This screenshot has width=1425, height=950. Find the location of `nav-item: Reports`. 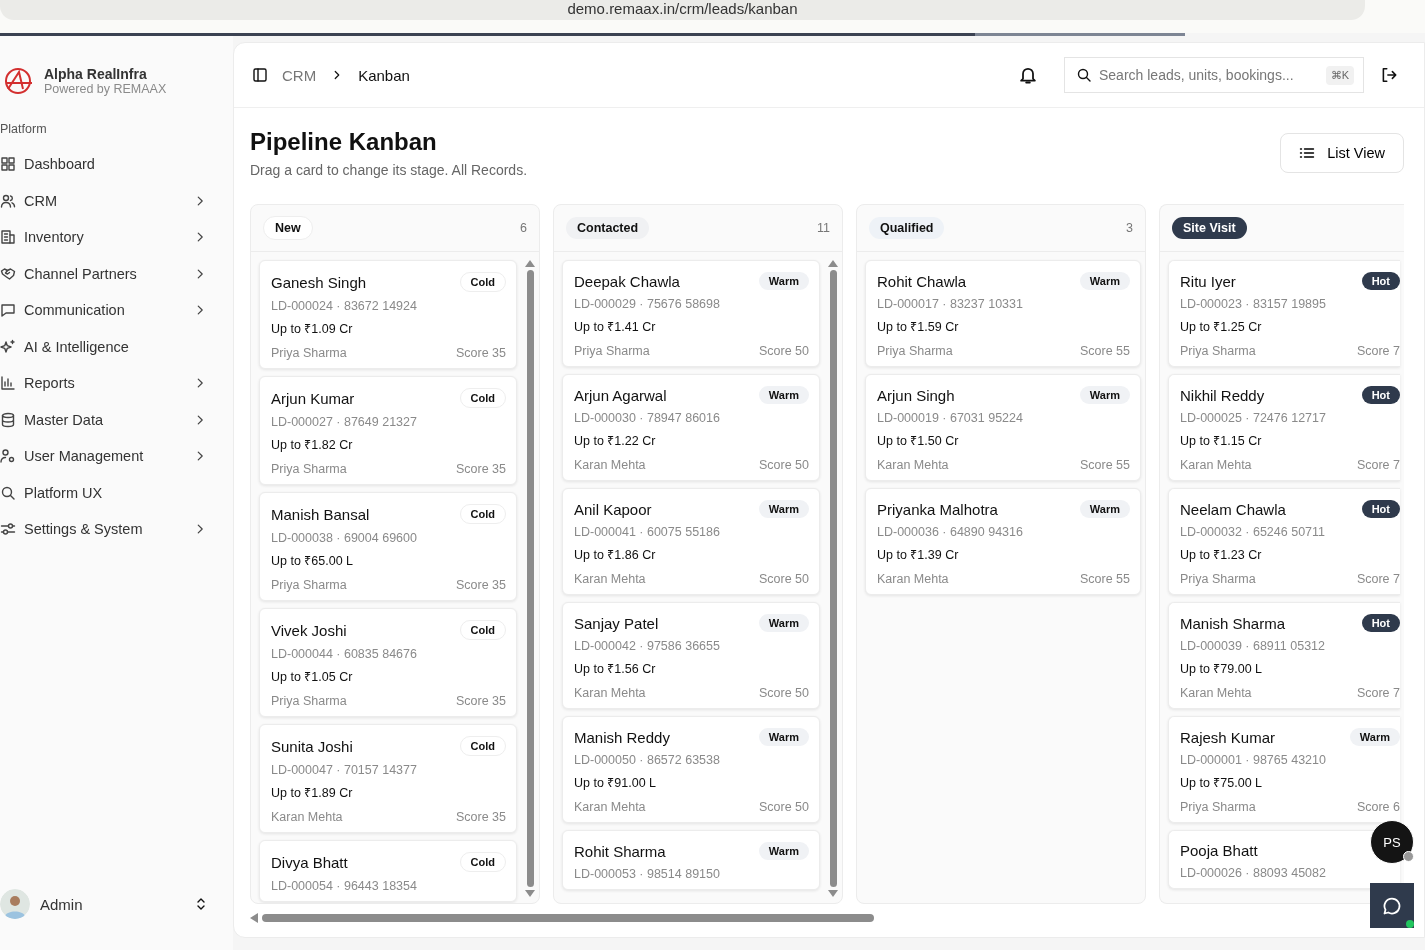

nav-item: Reports is located at coordinates (116, 383).